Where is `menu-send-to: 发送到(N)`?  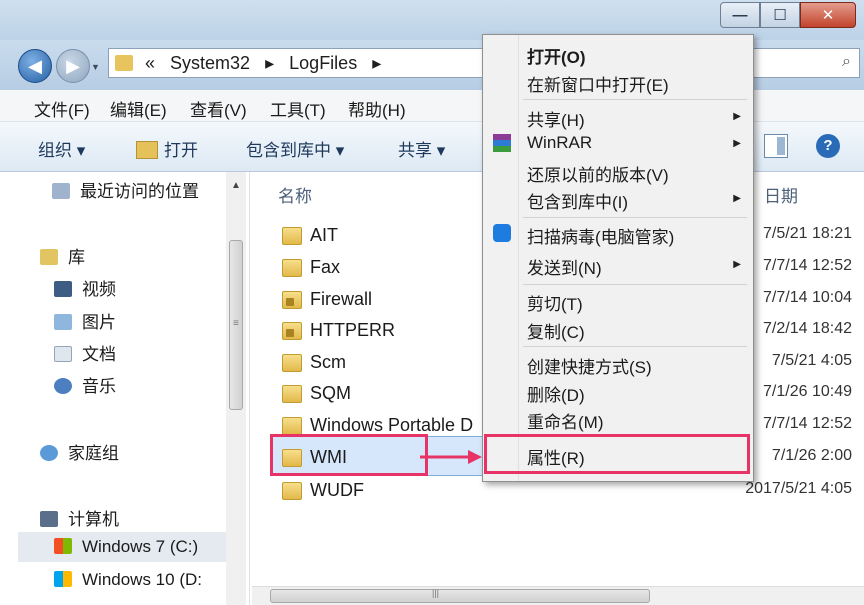 menu-send-to: 发送到(N) is located at coordinates (564, 266).